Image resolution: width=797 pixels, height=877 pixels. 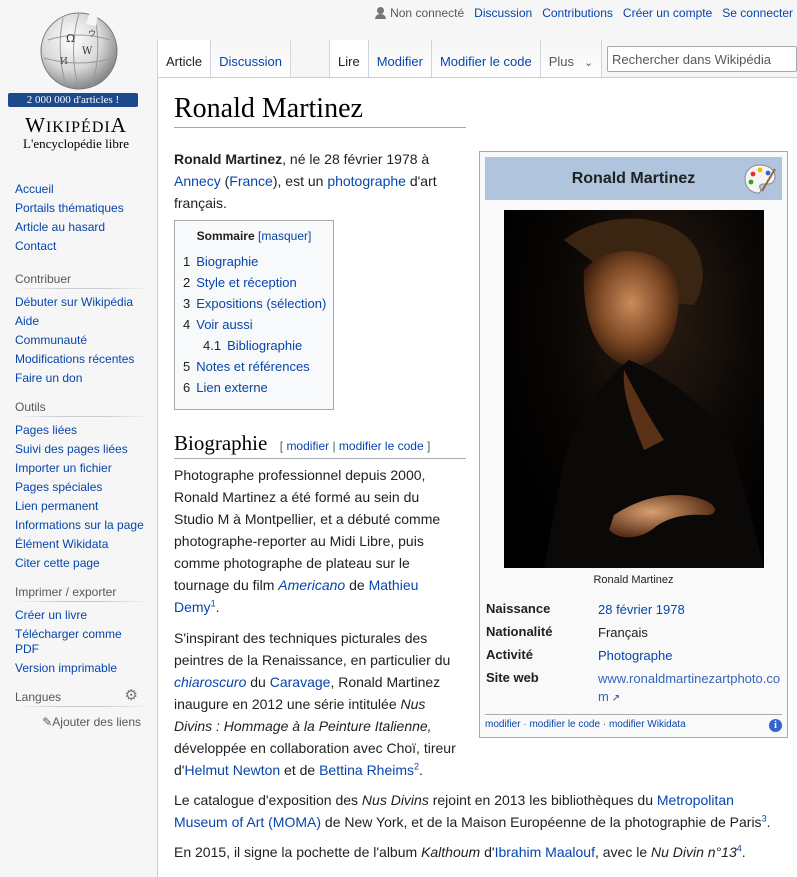 What do you see at coordinates (357, 585) in the screenshot?
I see `p1-text-2: de` at bounding box center [357, 585].